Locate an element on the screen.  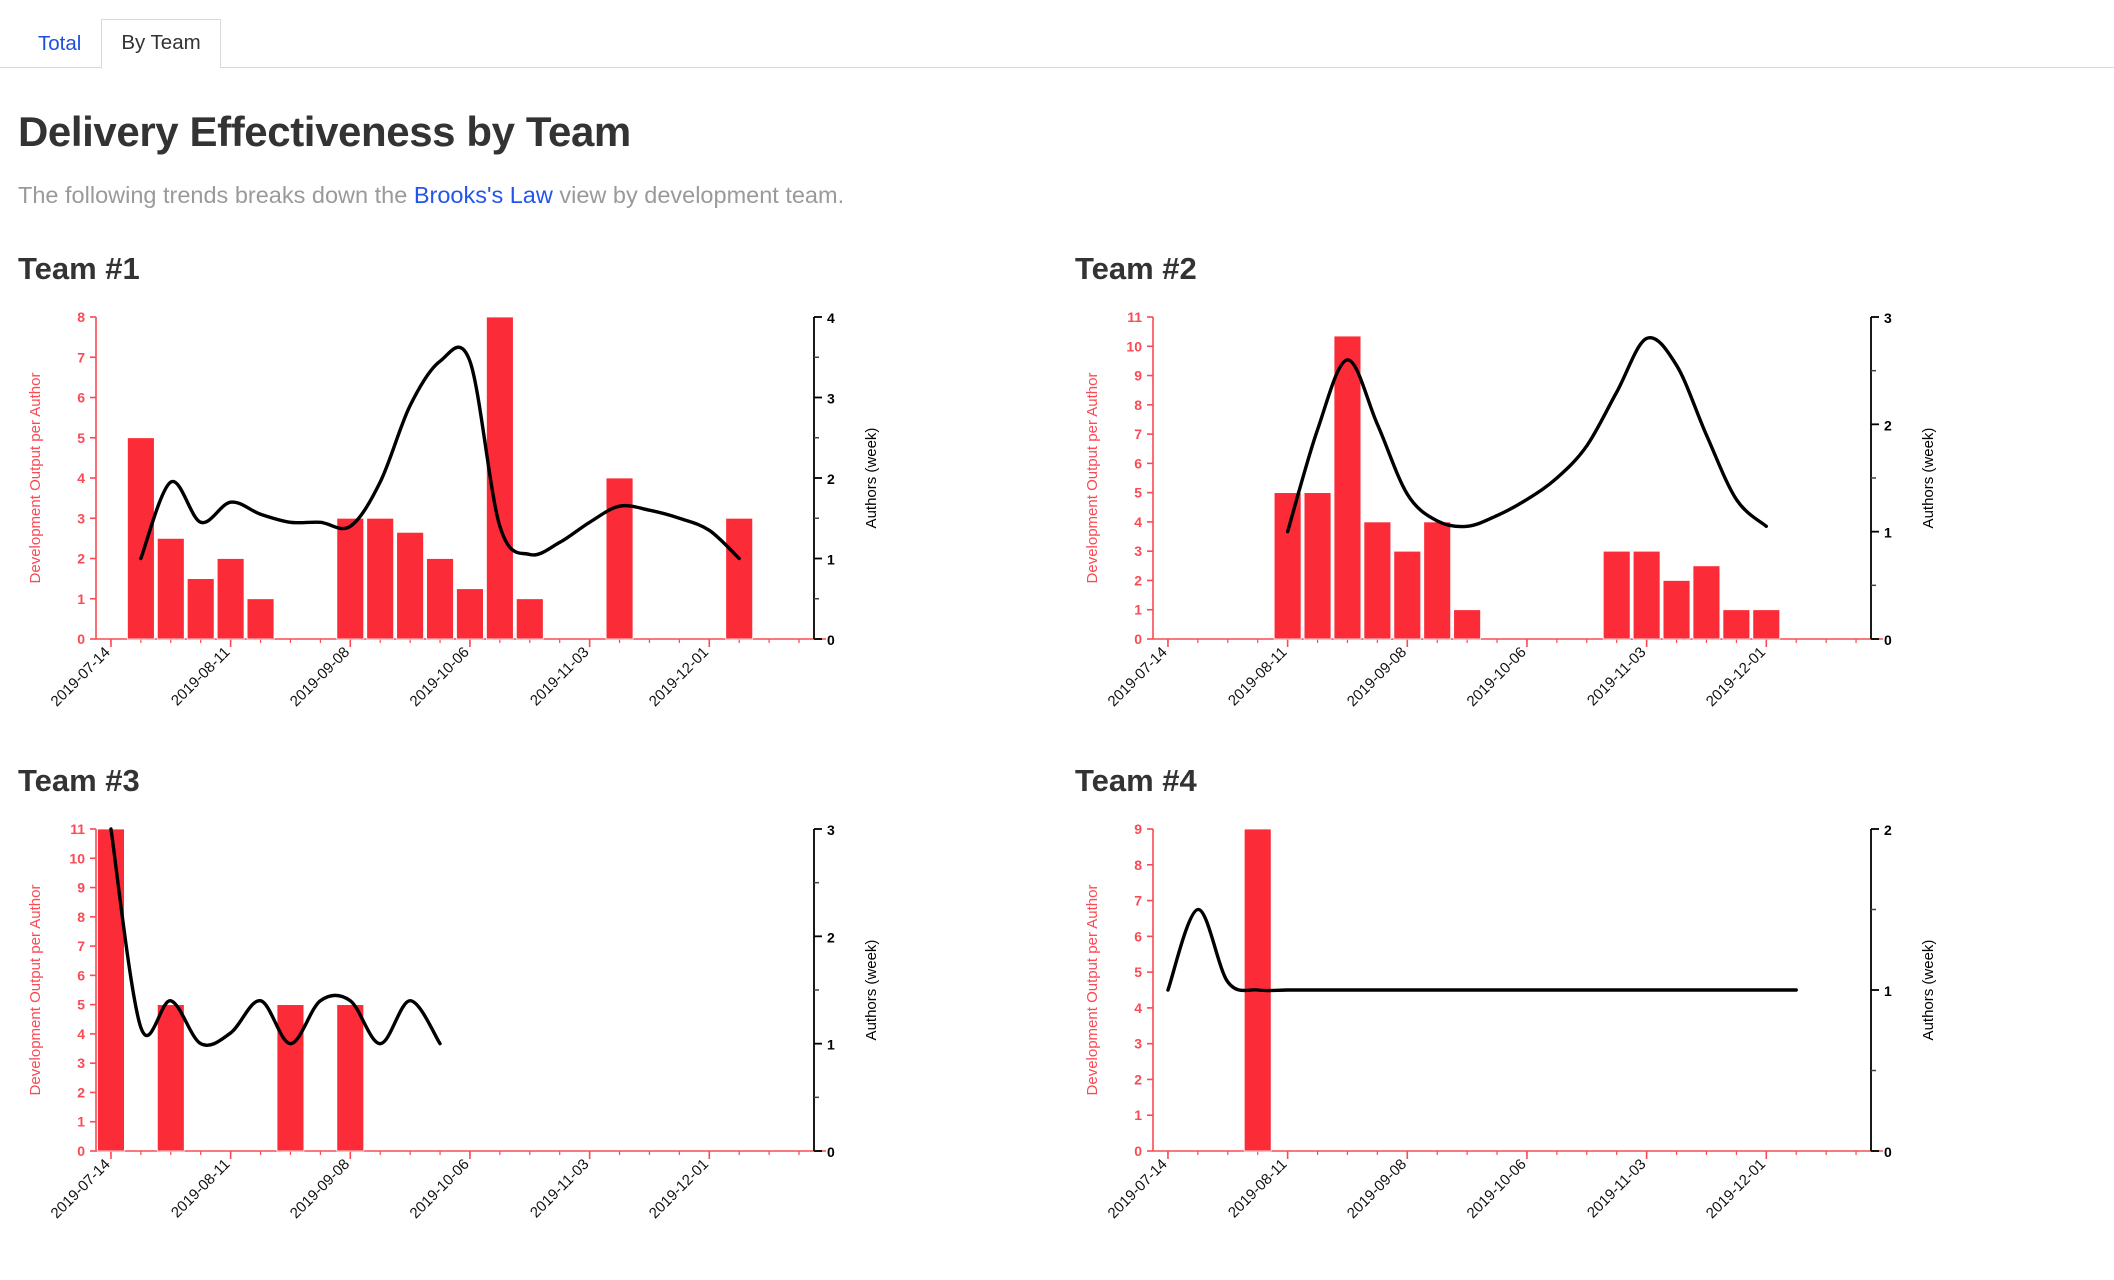
brooks-law-link: Brooks's Law is located at coordinates (483, 195).